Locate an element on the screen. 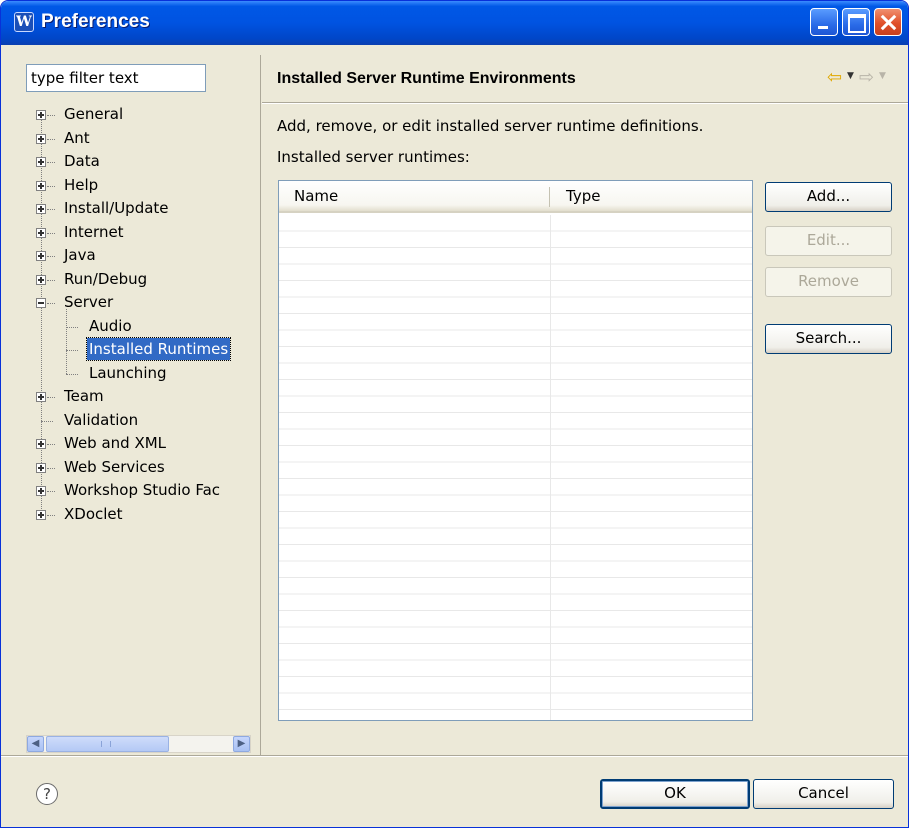 This screenshot has height=828, width=909. tree-item: Ant is located at coordinates (138, 139).